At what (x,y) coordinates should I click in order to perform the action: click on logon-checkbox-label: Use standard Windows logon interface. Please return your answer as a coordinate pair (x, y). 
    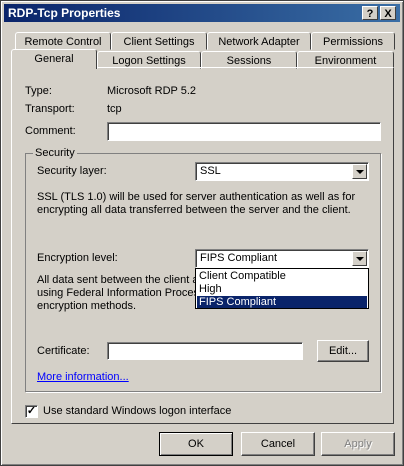
    Looking at the image, I should click on (137, 411).